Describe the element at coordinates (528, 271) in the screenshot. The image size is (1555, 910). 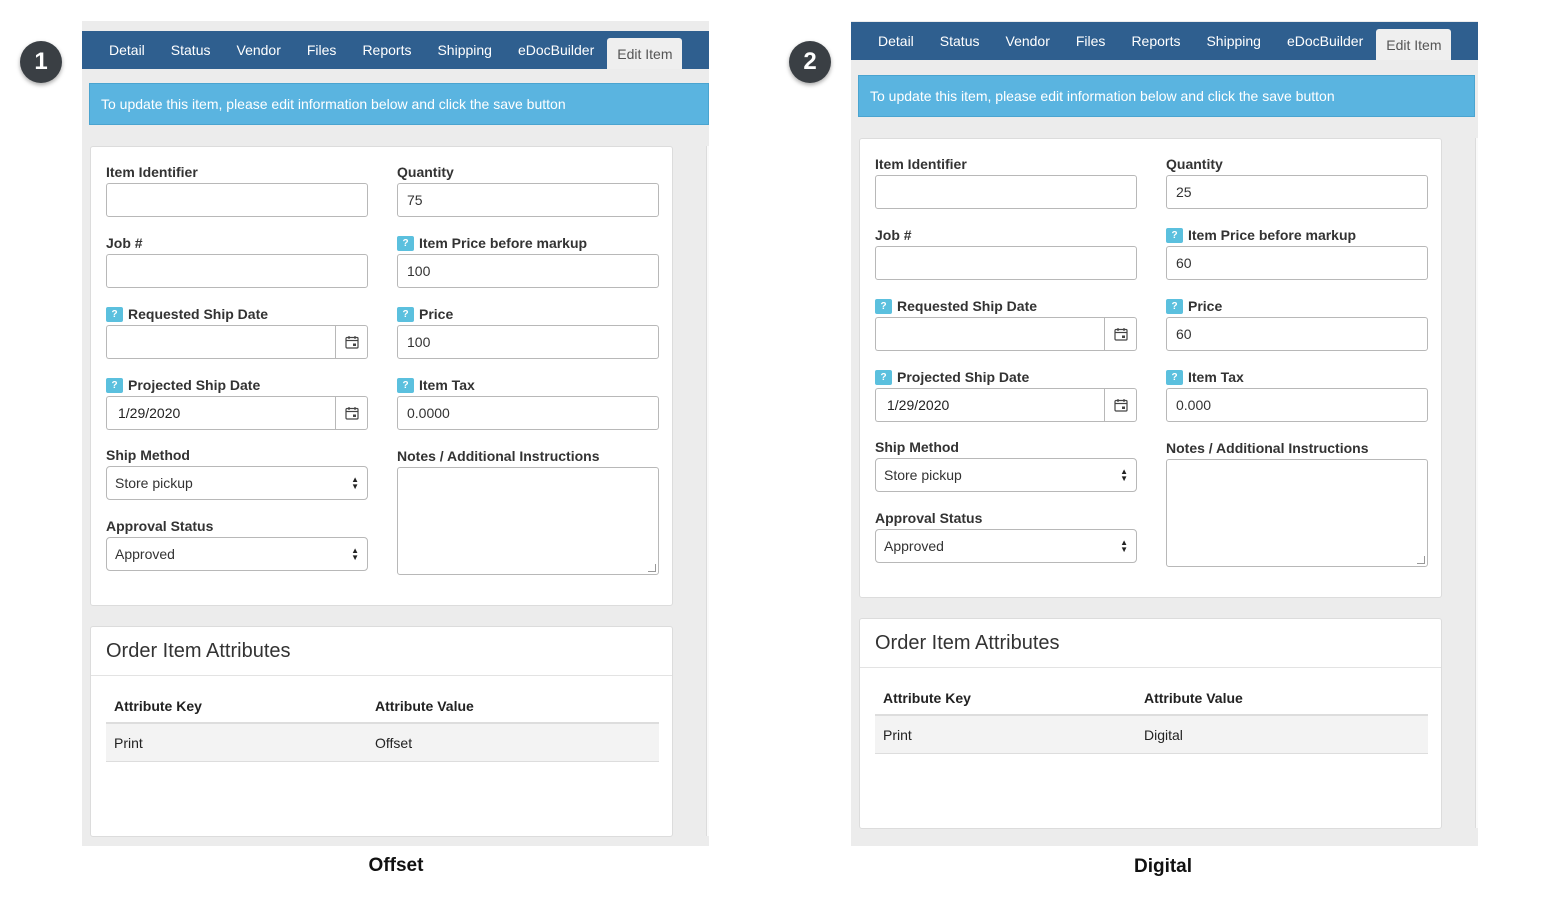
I see `item-price-before-markup-input: 100` at that location.